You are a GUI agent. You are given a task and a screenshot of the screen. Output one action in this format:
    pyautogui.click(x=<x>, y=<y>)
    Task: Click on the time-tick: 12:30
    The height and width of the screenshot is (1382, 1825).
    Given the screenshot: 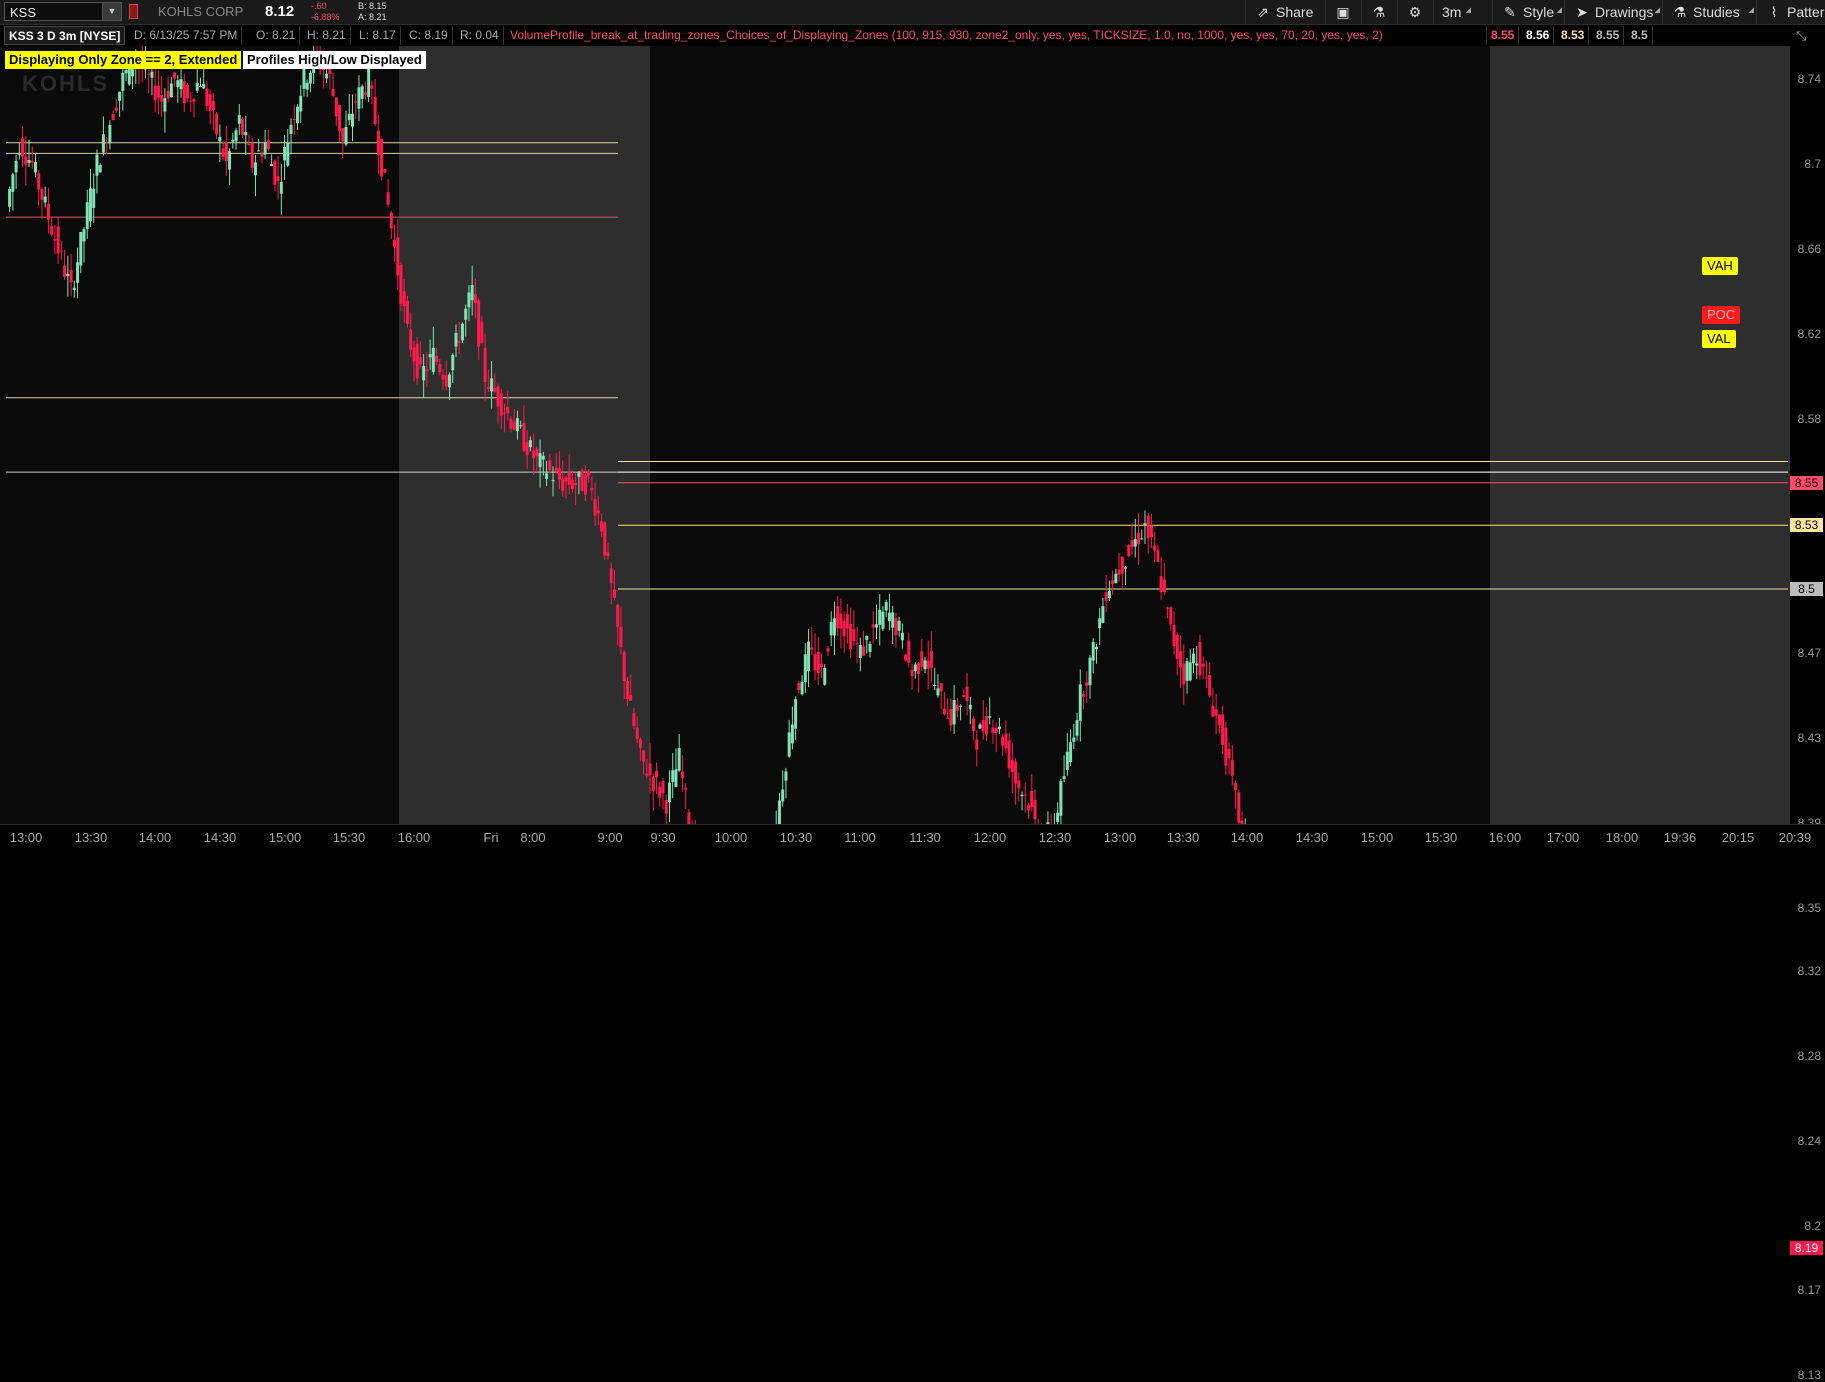 What is the action you would take?
    pyautogui.click(x=1055, y=837)
    